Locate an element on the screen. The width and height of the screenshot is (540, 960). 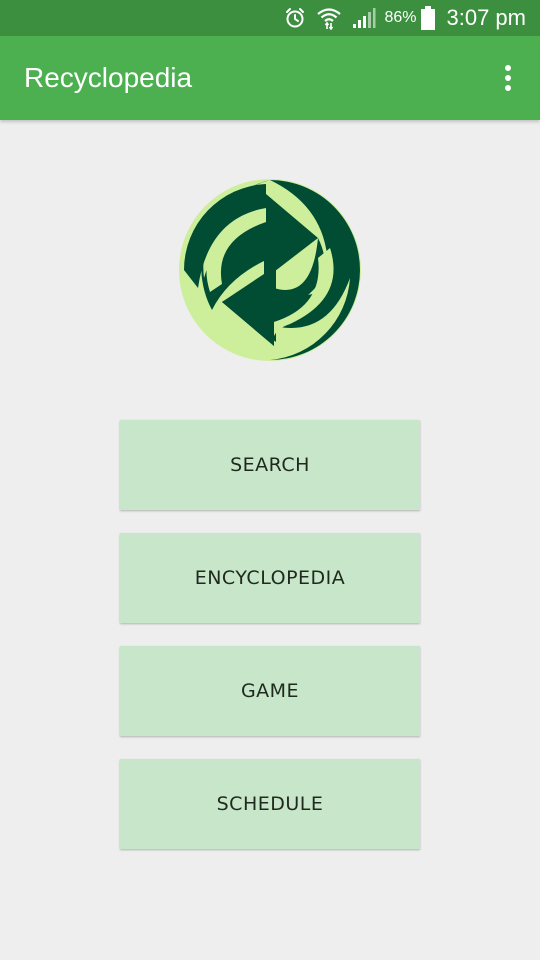
game-button: GAME is located at coordinates (270, 691).